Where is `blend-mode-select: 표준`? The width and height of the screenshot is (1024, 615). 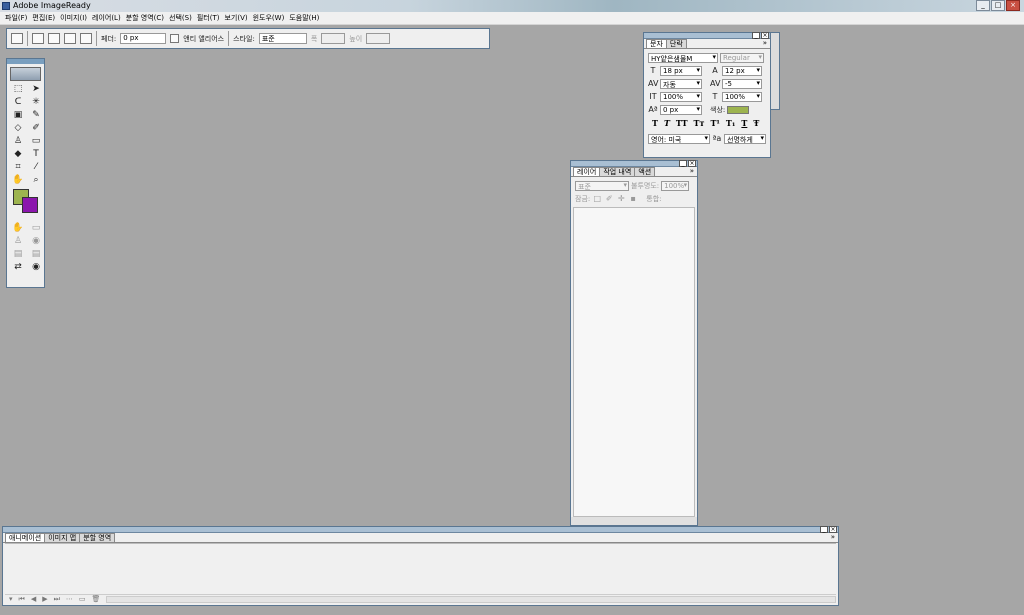 blend-mode-select: 표준 is located at coordinates (602, 185).